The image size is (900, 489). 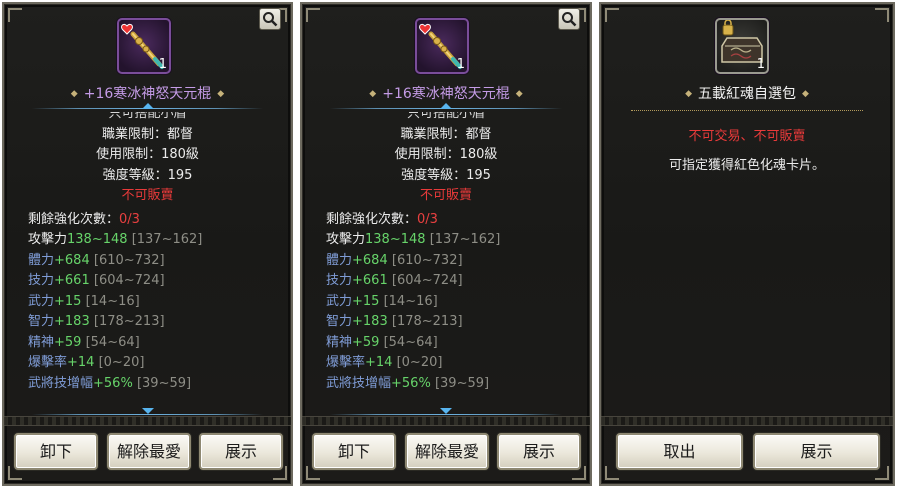 I want to click on item-description: 可指定獲得紅色化魂卡片。, so click(x=746, y=165).